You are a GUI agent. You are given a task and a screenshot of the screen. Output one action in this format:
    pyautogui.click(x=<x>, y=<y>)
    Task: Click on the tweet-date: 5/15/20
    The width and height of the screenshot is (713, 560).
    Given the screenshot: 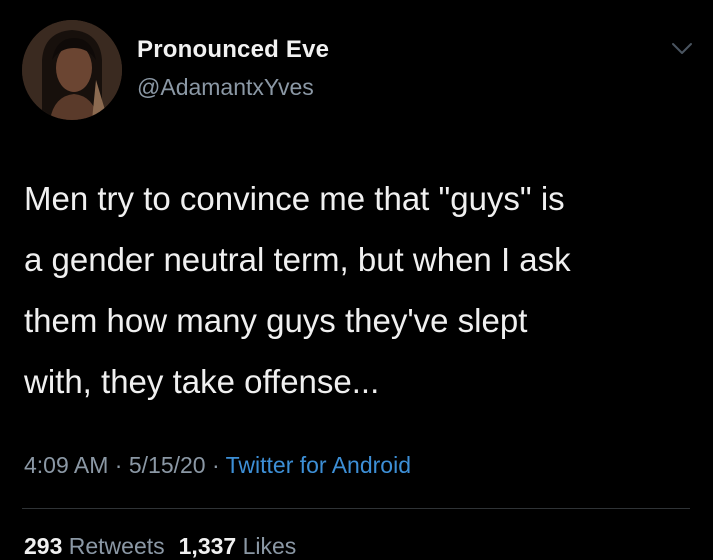 What is the action you would take?
    pyautogui.click(x=167, y=465)
    